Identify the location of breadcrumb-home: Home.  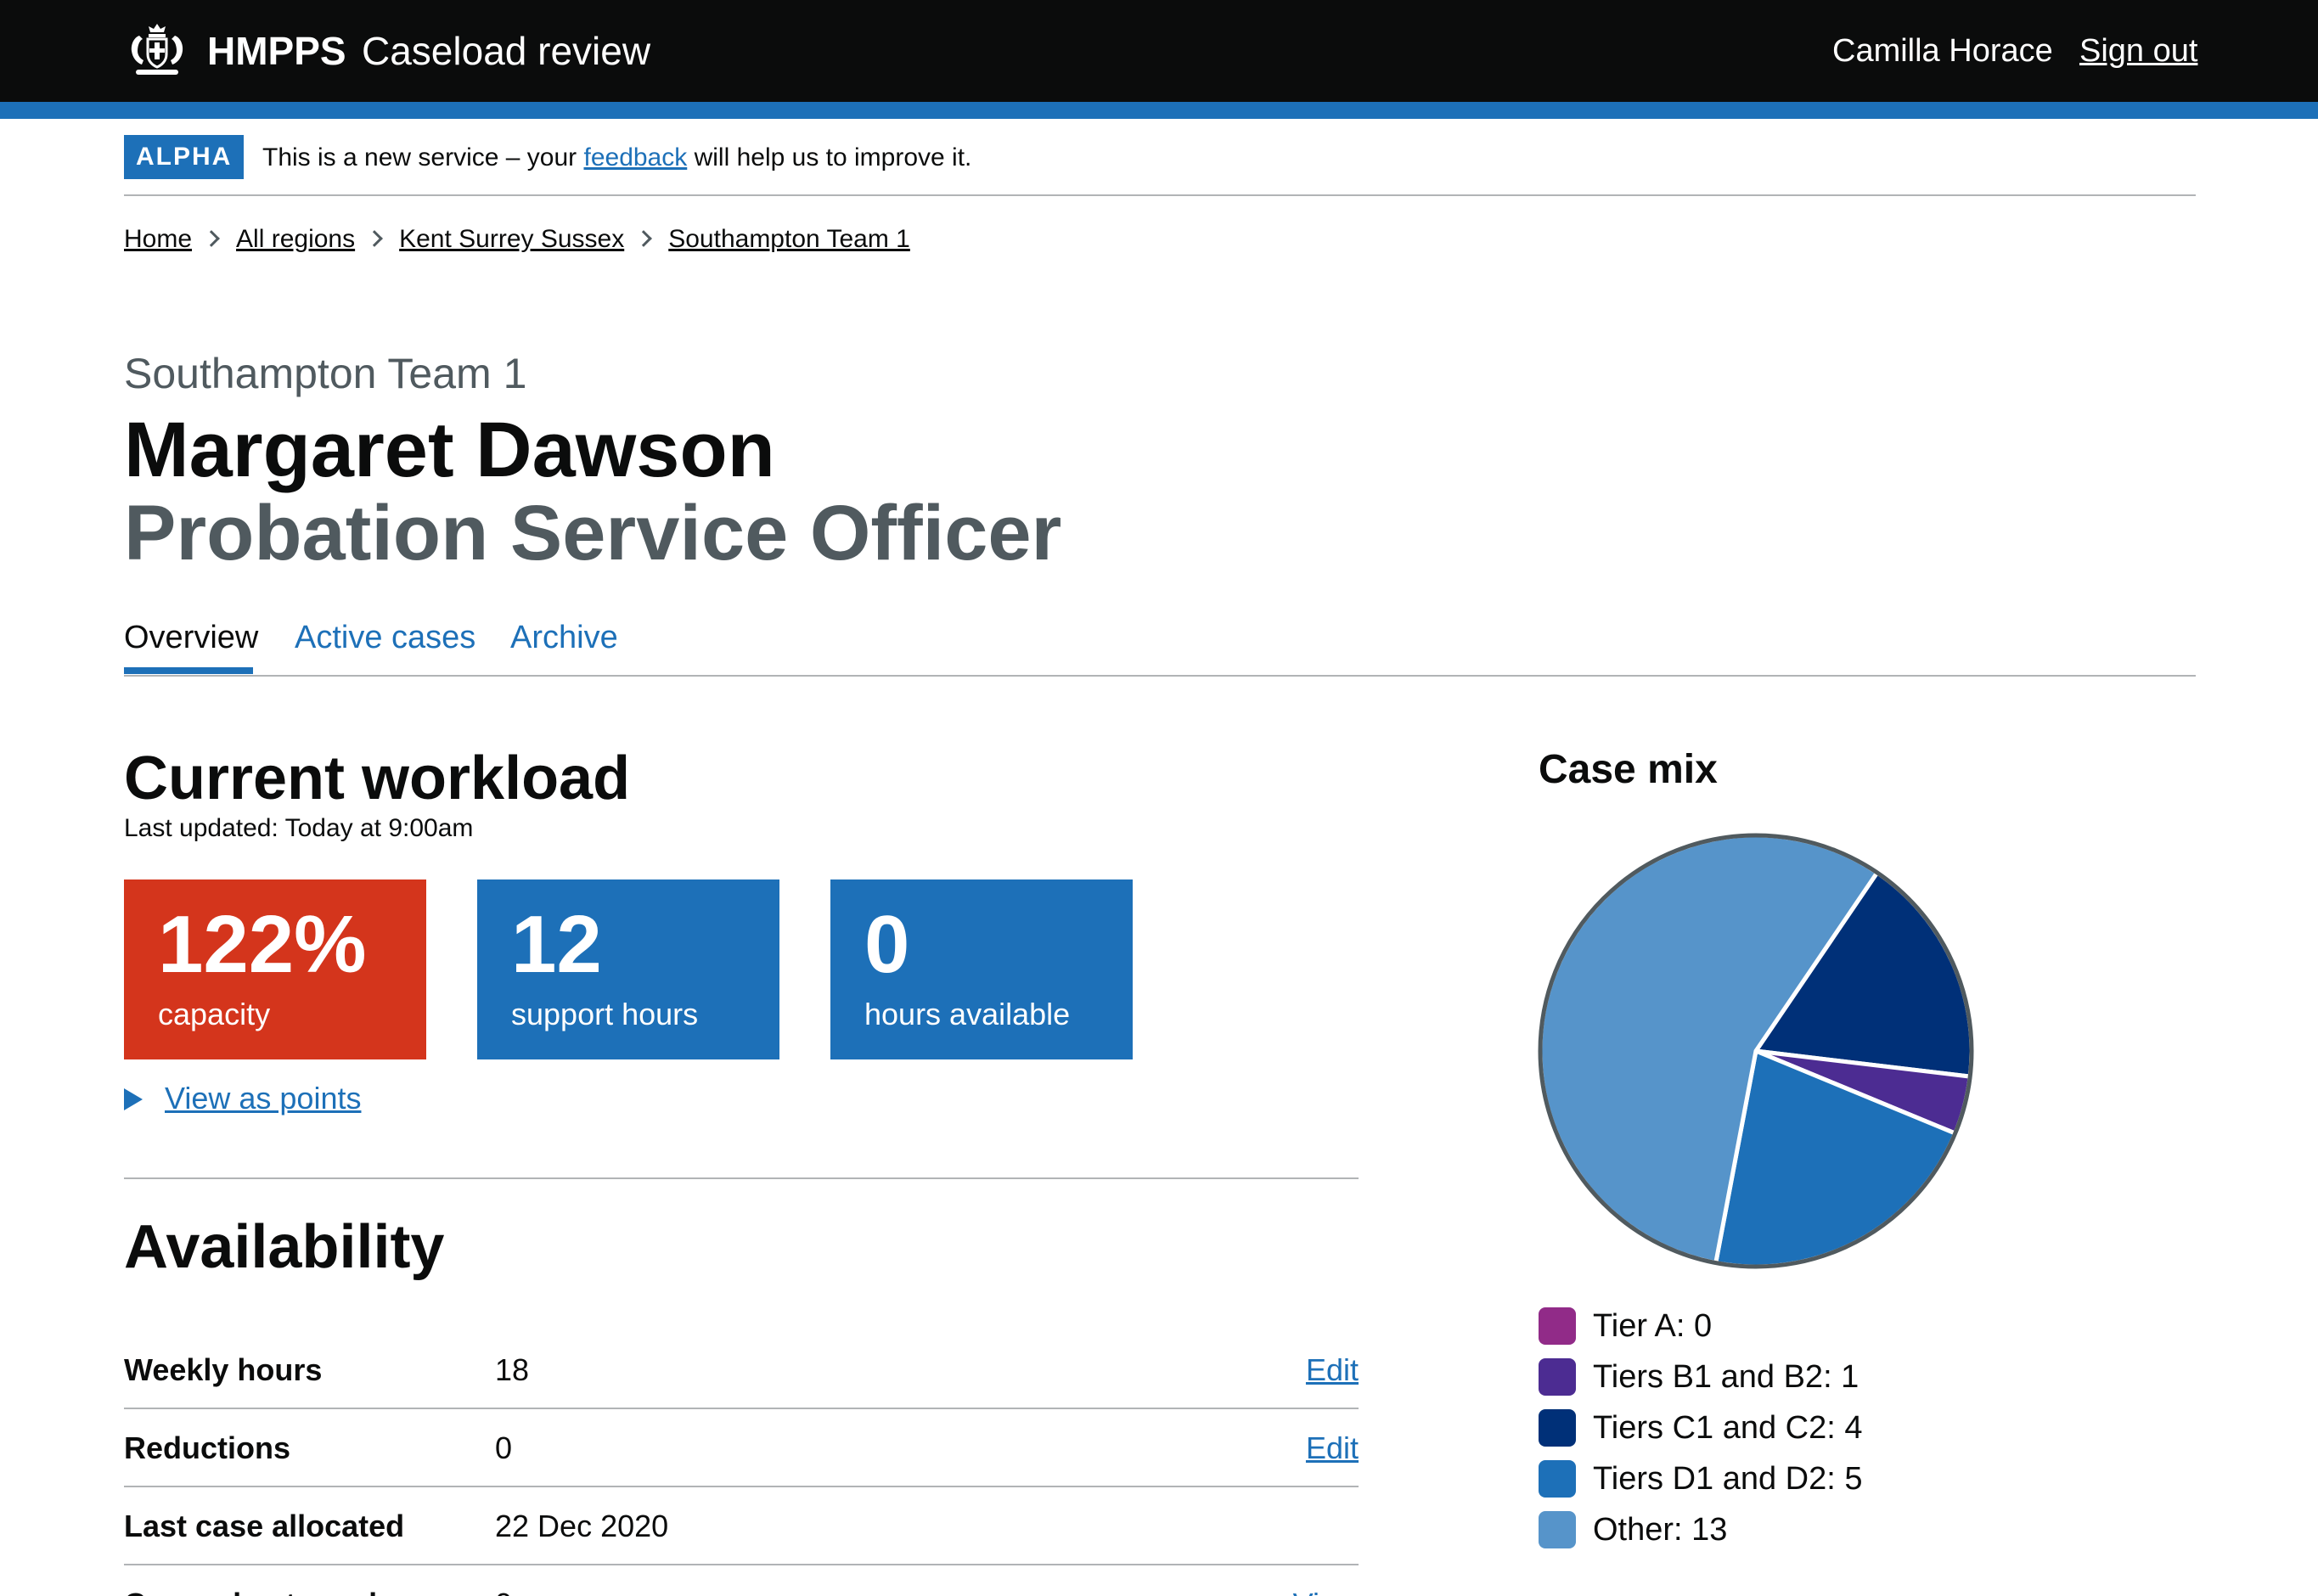
(158, 239).